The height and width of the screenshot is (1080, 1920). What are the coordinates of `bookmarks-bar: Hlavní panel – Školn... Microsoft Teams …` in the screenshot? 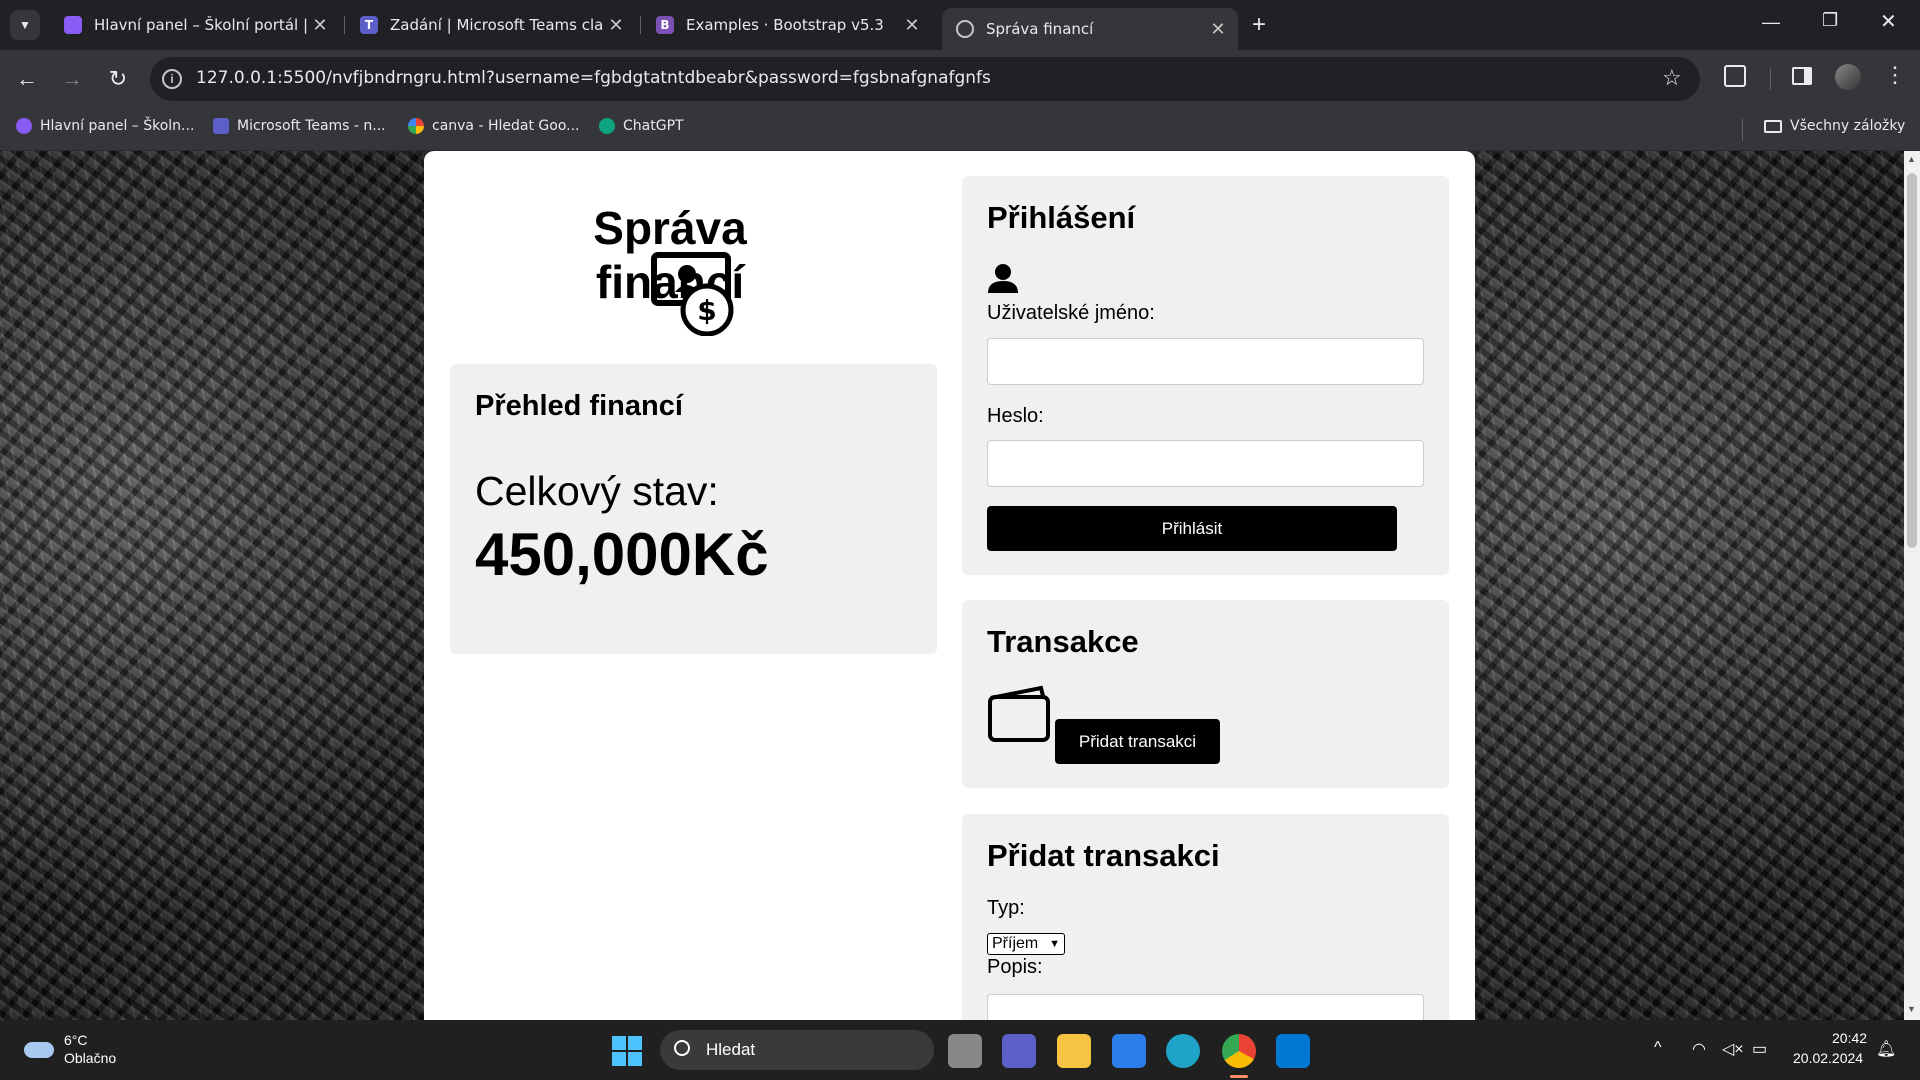 It's located at (960, 129).